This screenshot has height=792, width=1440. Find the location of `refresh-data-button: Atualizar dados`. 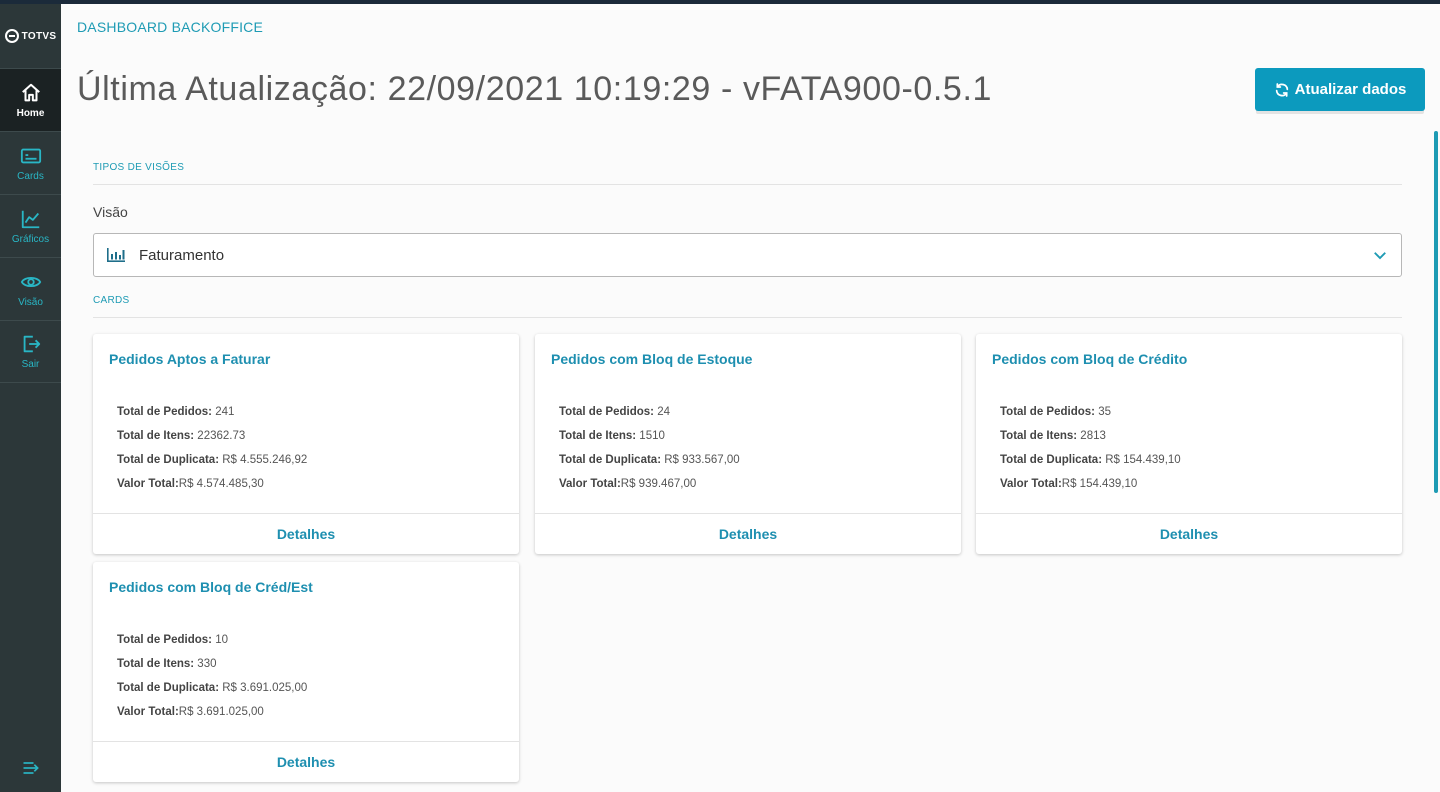

refresh-data-button: Atualizar dados is located at coordinates (1340, 89).